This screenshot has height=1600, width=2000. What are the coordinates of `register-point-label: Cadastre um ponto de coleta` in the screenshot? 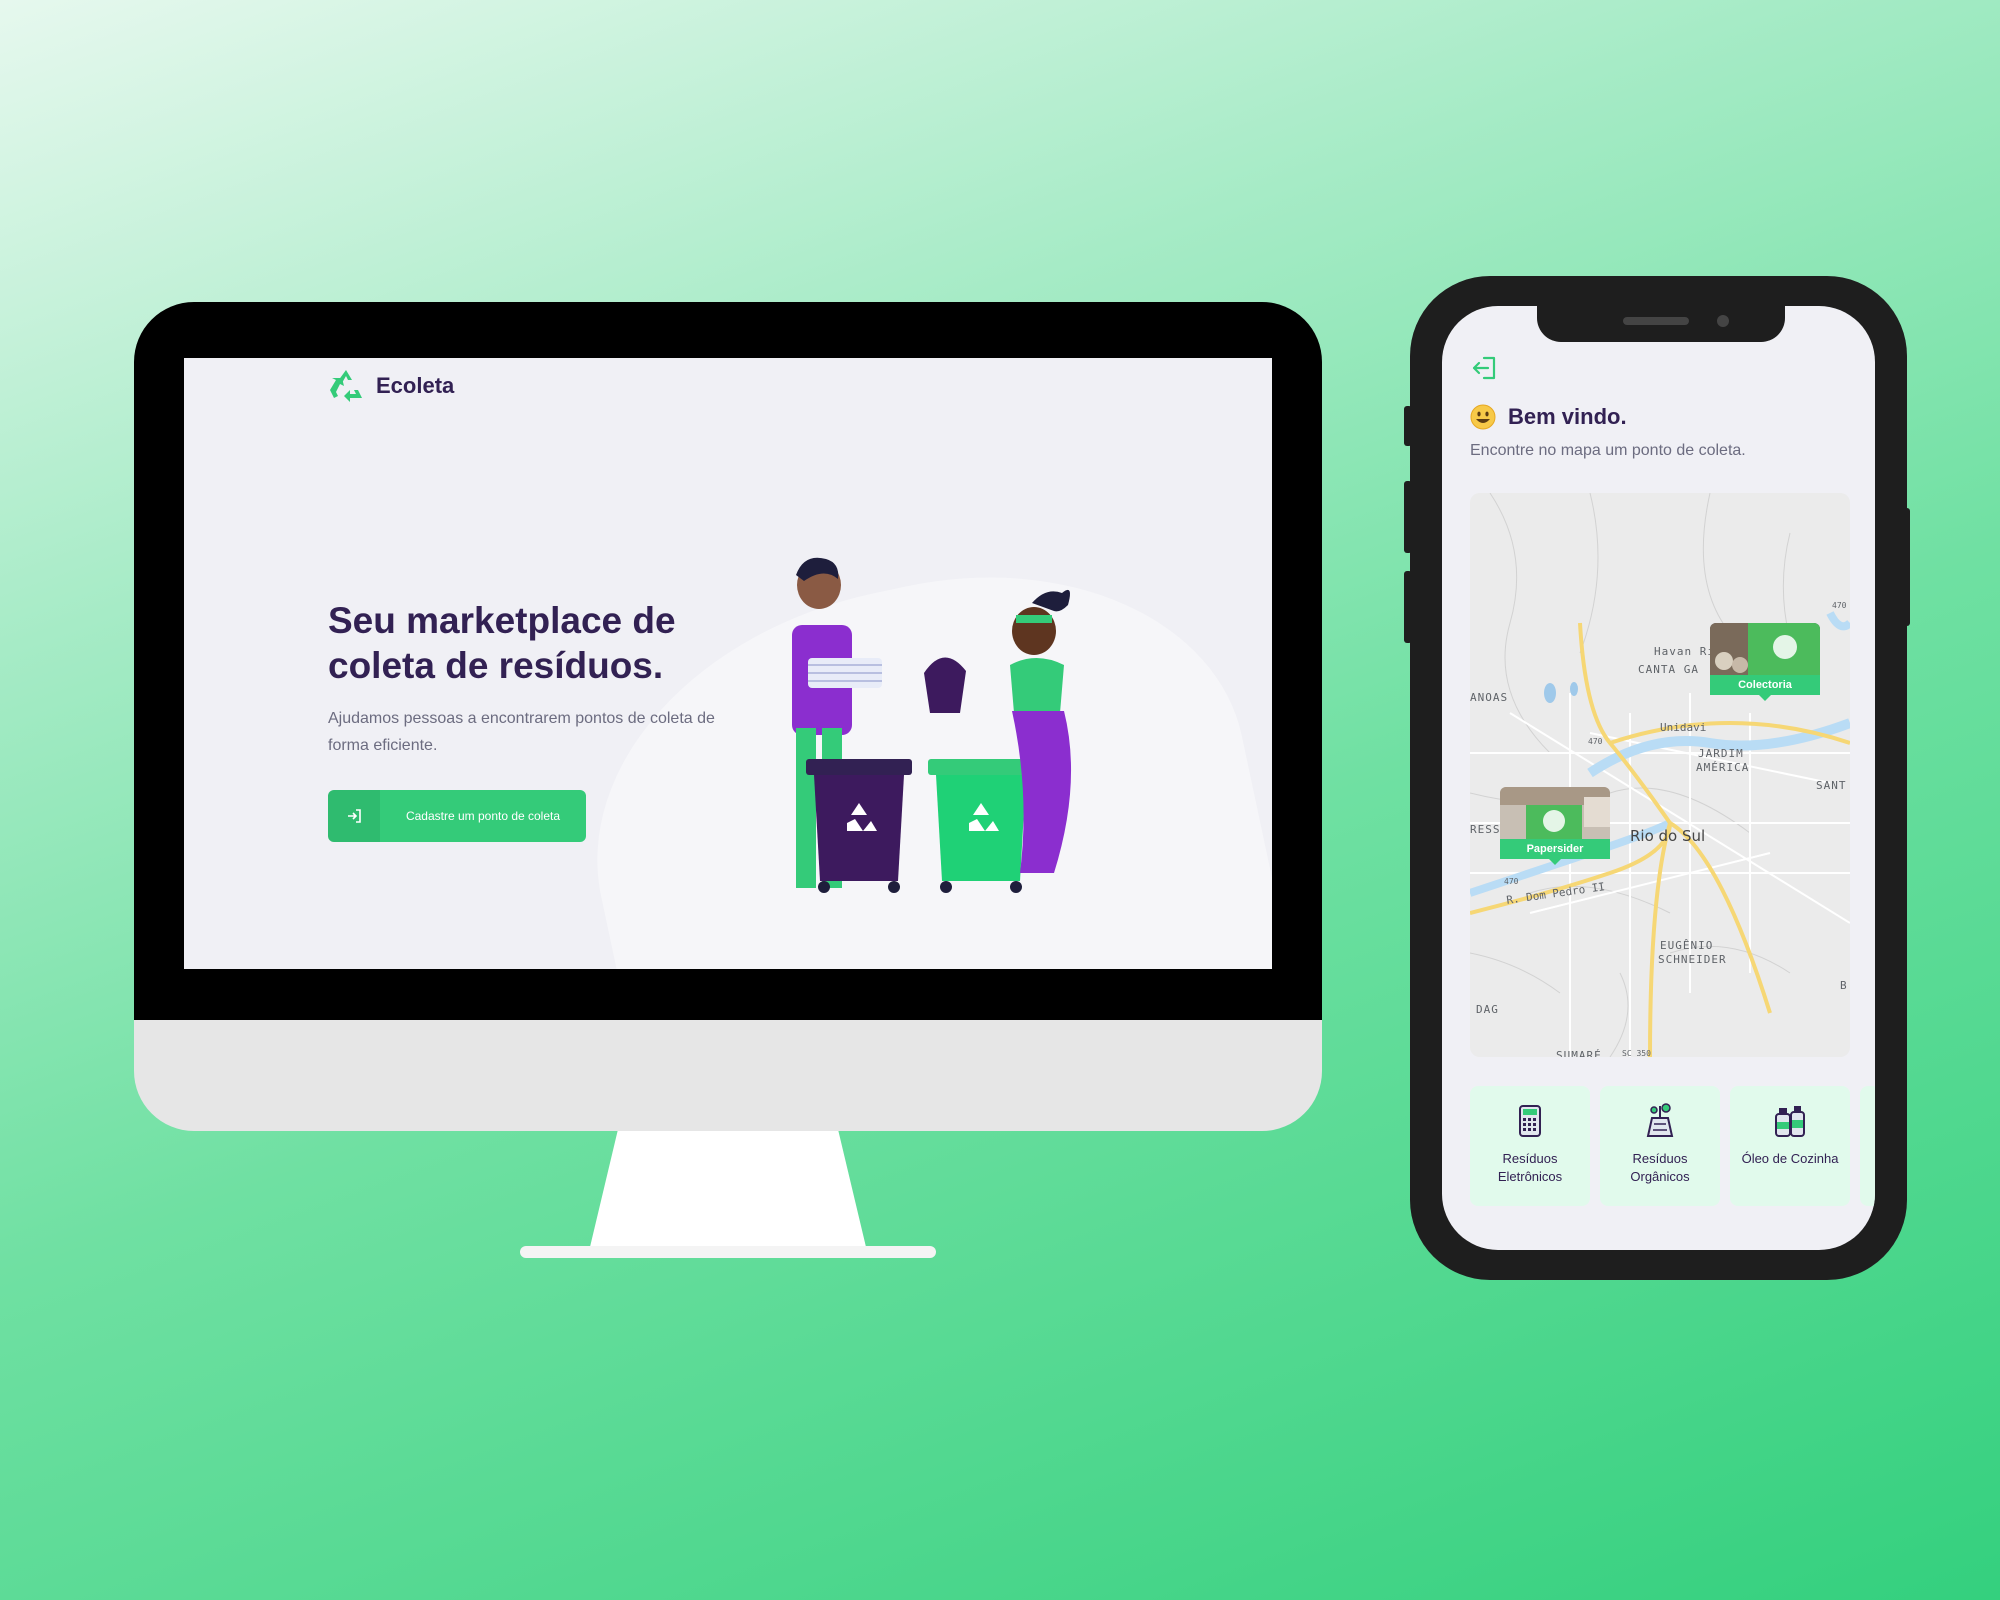 It's located at (483, 816).